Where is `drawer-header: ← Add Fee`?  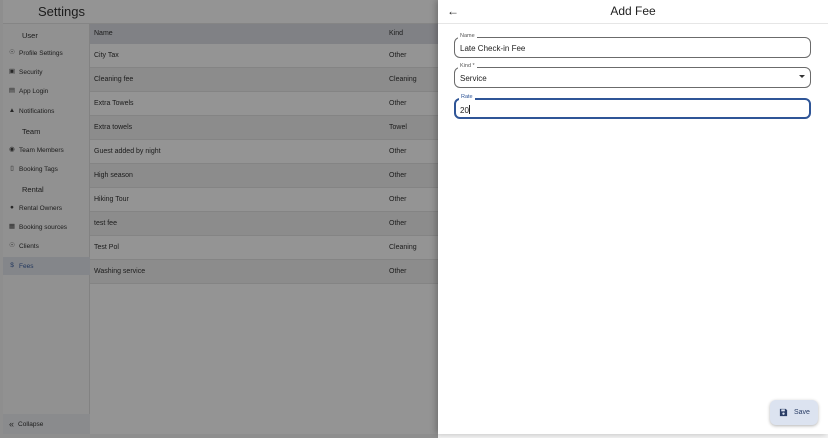 drawer-header: ← Add Fee is located at coordinates (633, 12).